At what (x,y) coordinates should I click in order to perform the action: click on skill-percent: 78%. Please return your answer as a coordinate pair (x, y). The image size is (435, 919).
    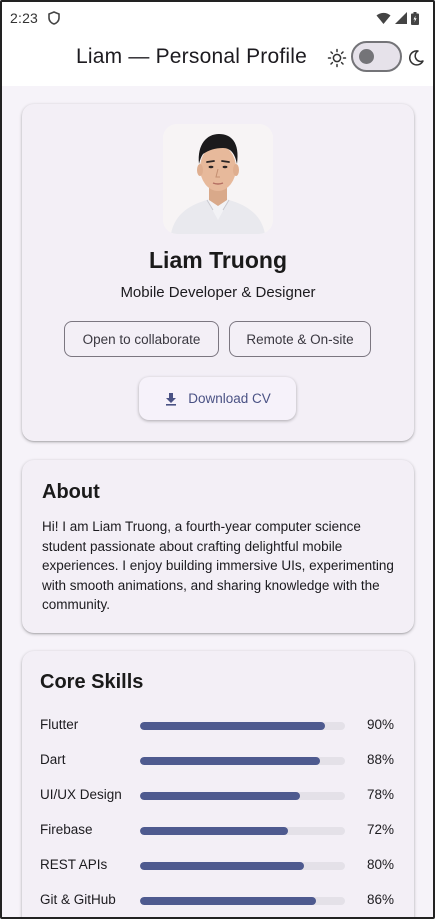
    Looking at the image, I should click on (381, 794).